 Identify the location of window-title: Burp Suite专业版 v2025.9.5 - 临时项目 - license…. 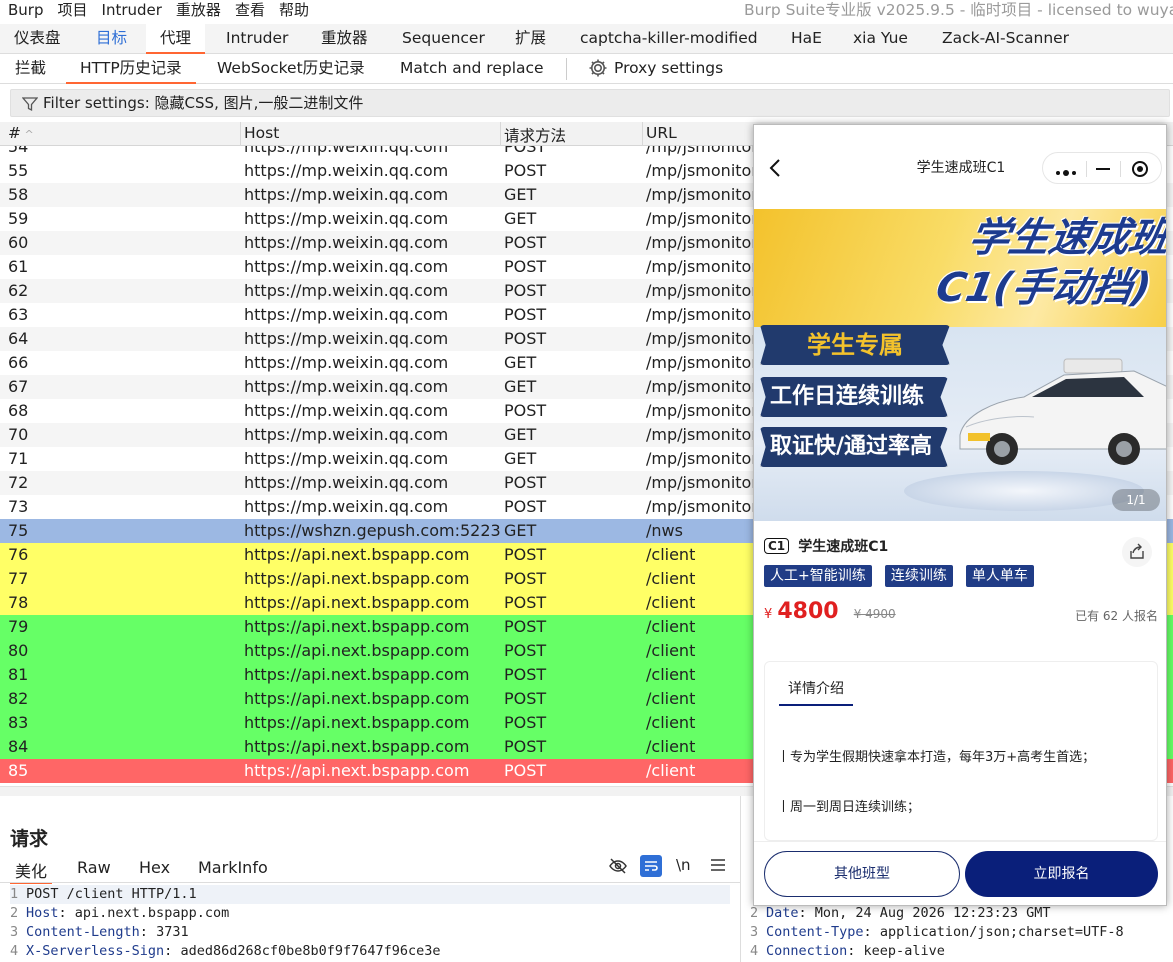
(958, 10).